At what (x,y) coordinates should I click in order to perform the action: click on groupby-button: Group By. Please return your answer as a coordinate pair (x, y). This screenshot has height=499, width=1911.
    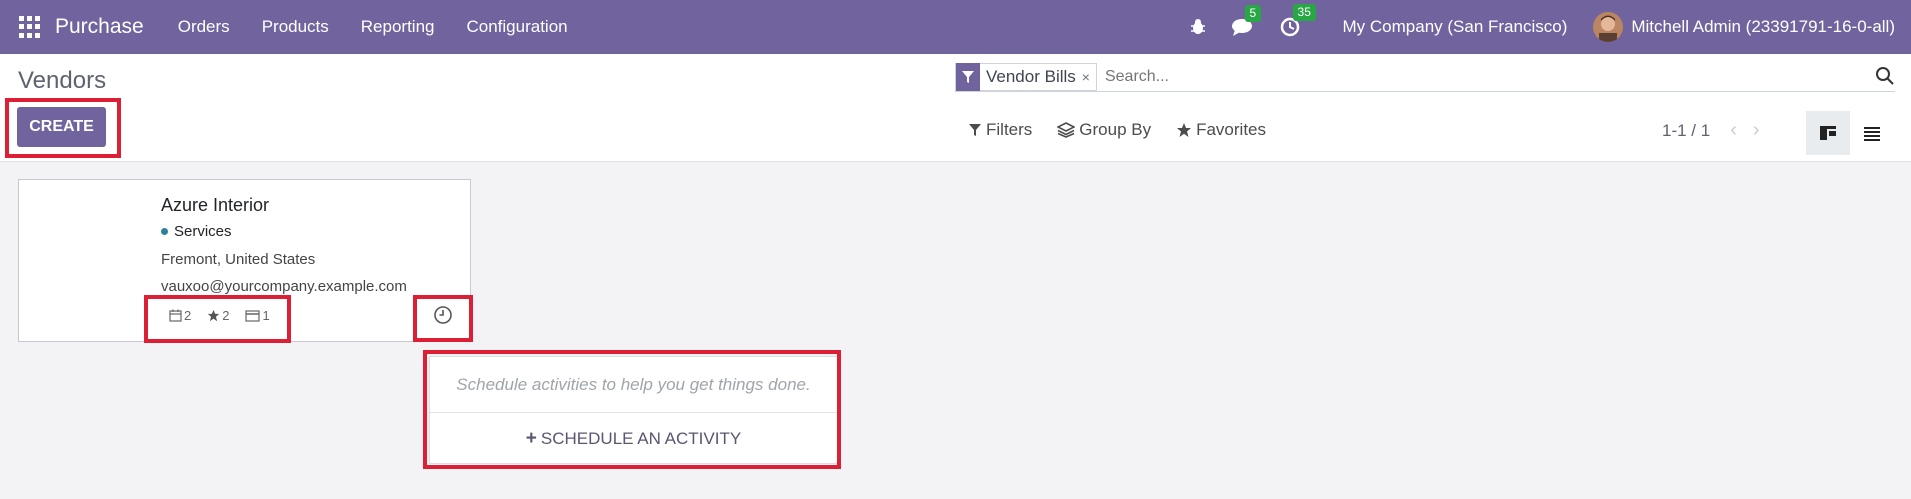
    Looking at the image, I should click on (1104, 130).